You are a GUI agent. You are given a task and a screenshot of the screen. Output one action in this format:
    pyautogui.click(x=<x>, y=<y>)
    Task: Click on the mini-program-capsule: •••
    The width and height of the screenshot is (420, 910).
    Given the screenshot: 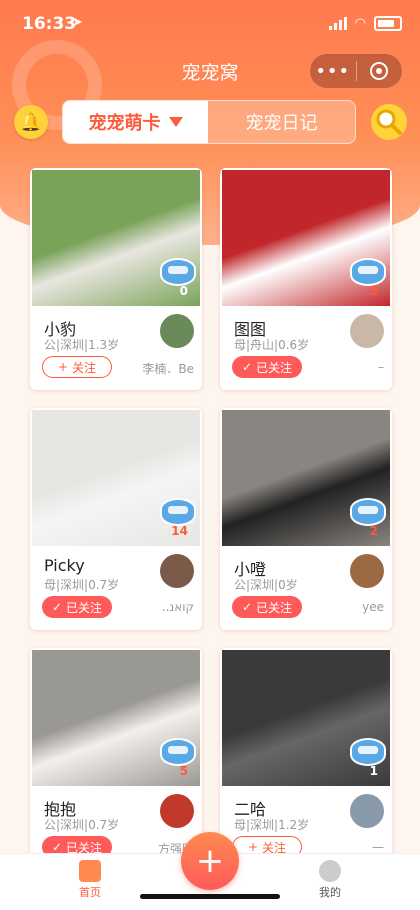 What is the action you would take?
    pyautogui.click(x=356, y=71)
    